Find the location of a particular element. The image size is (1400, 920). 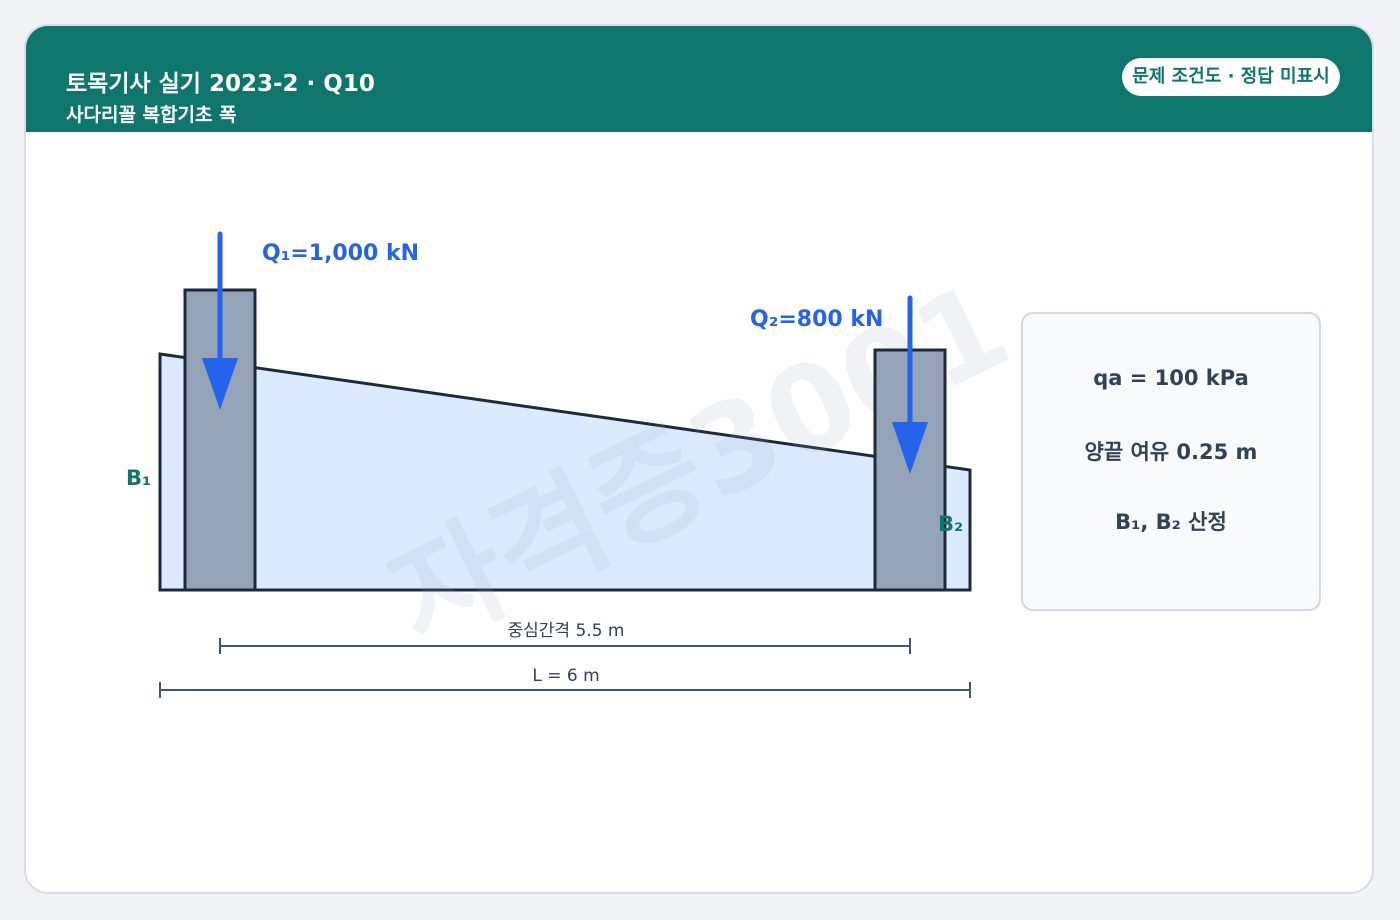

end-clearance: 양끝 여유 0.25 m is located at coordinates (1171, 452).